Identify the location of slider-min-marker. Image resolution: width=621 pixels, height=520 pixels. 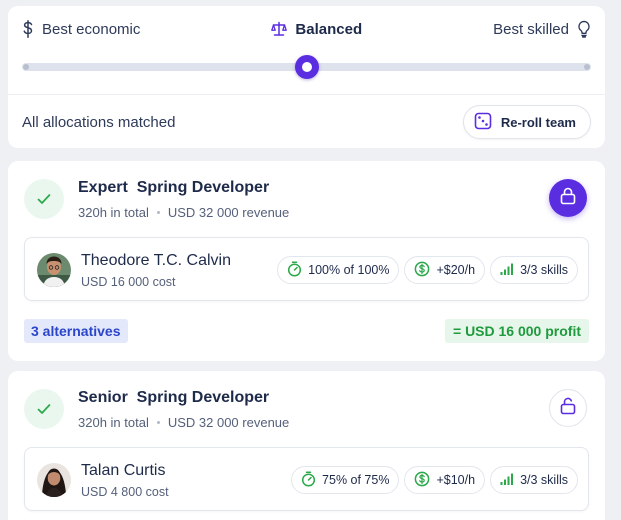
(26, 67).